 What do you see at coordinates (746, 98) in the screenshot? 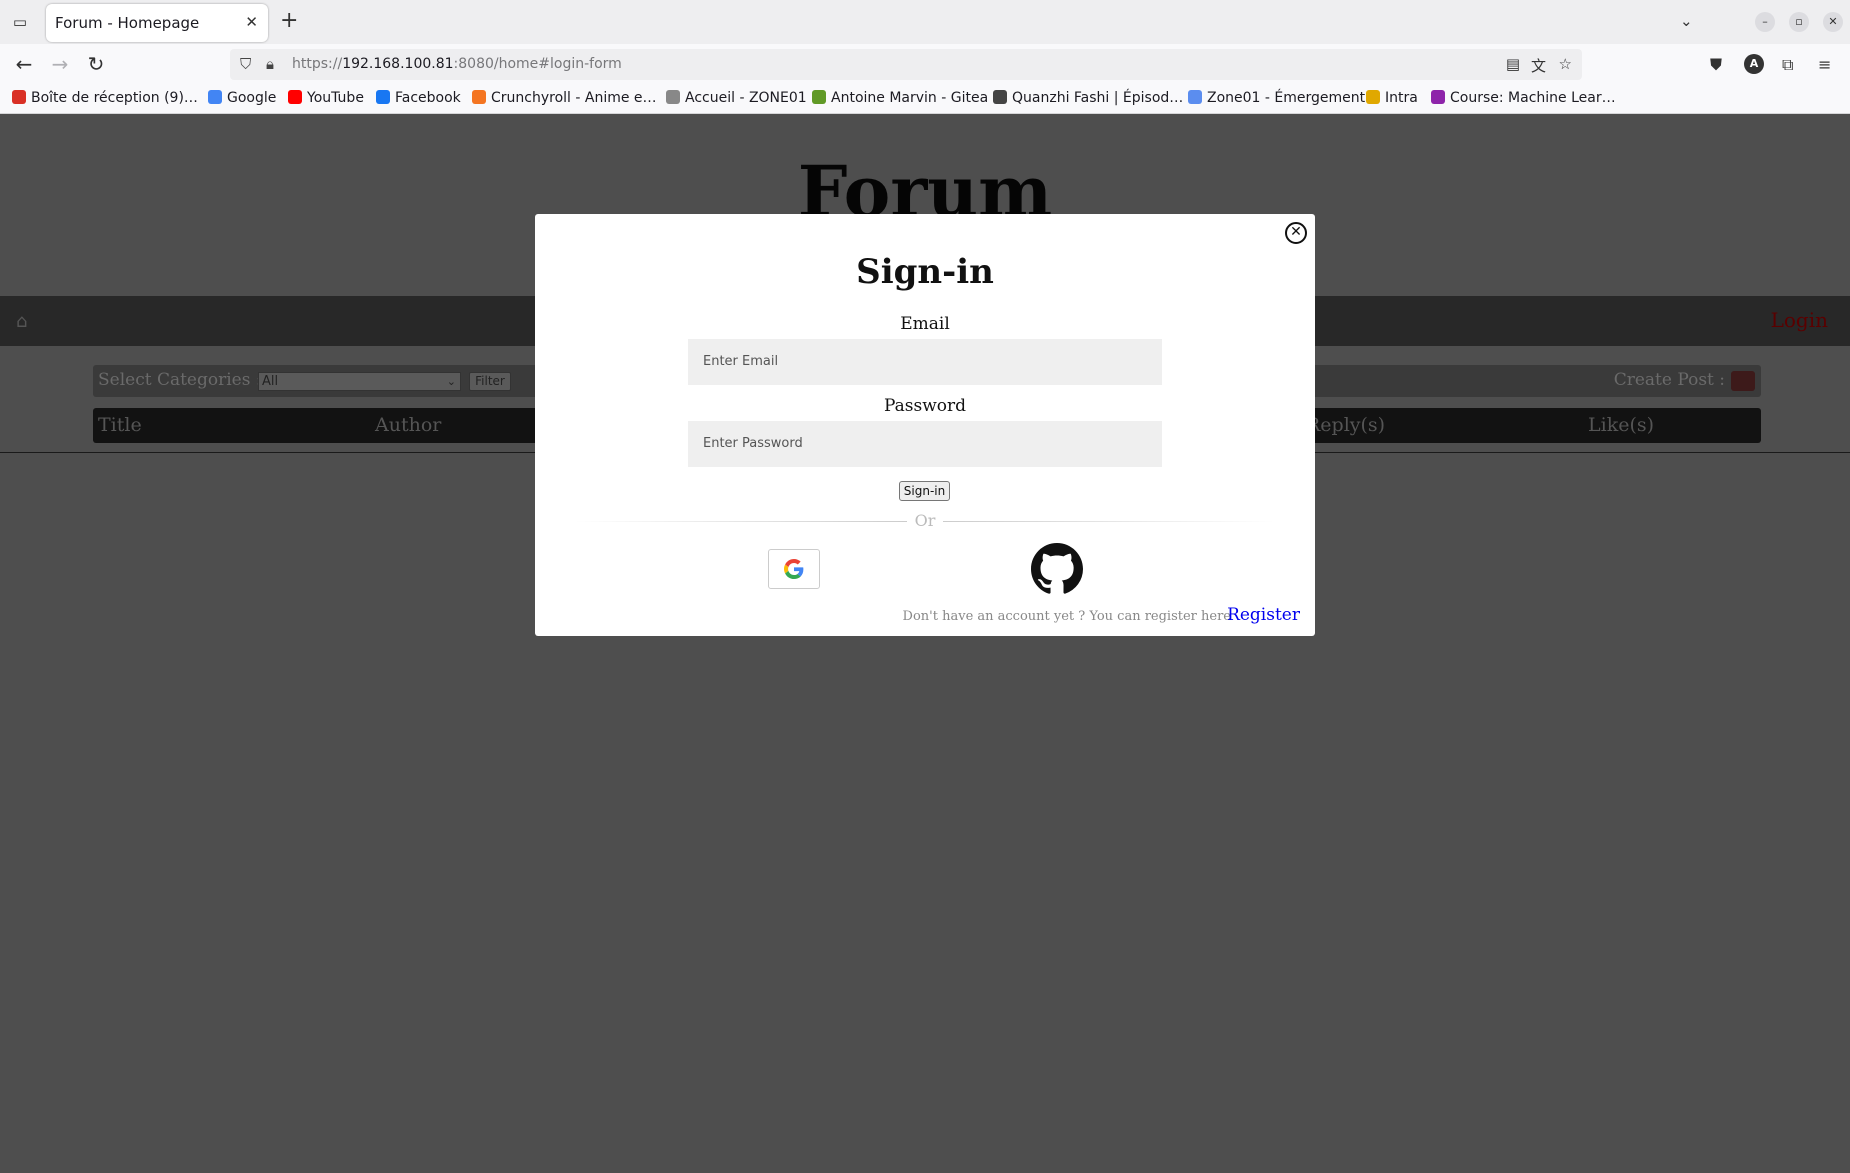
I see `bookmark-label: Accueil - ZONE01` at bounding box center [746, 98].